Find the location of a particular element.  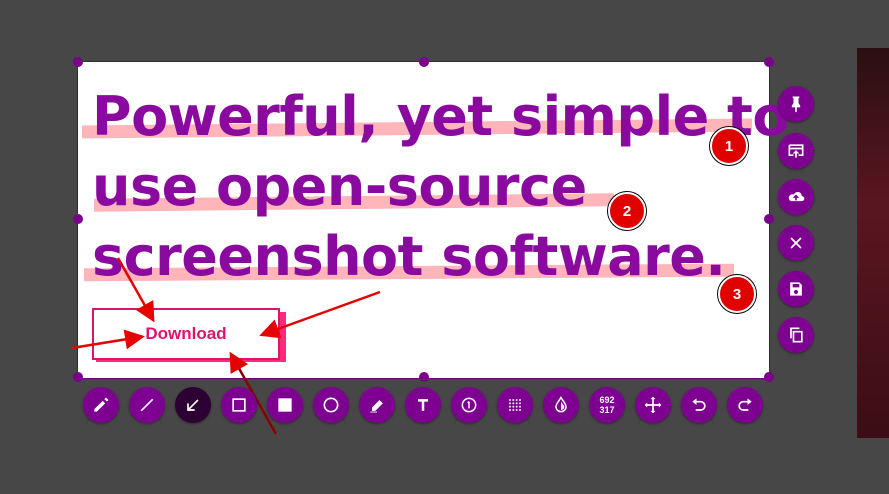

pin-button is located at coordinates (796, 104).